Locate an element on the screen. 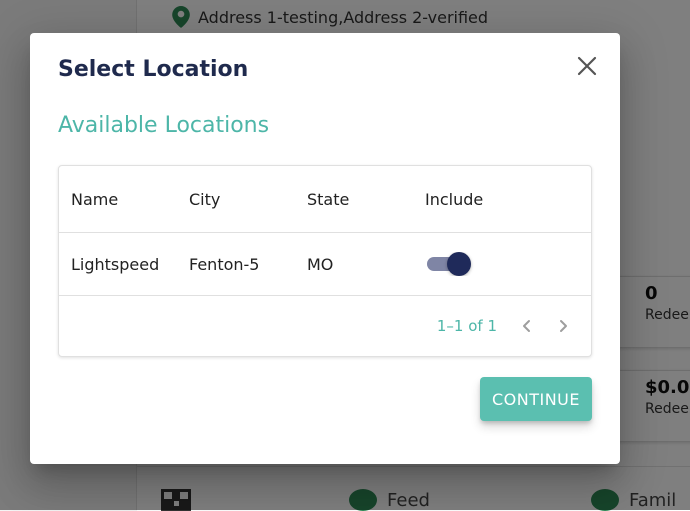 Image resolution: width=690 pixels, height=511 pixels. table-header-row: Name City State Include is located at coordinates (325, 199).